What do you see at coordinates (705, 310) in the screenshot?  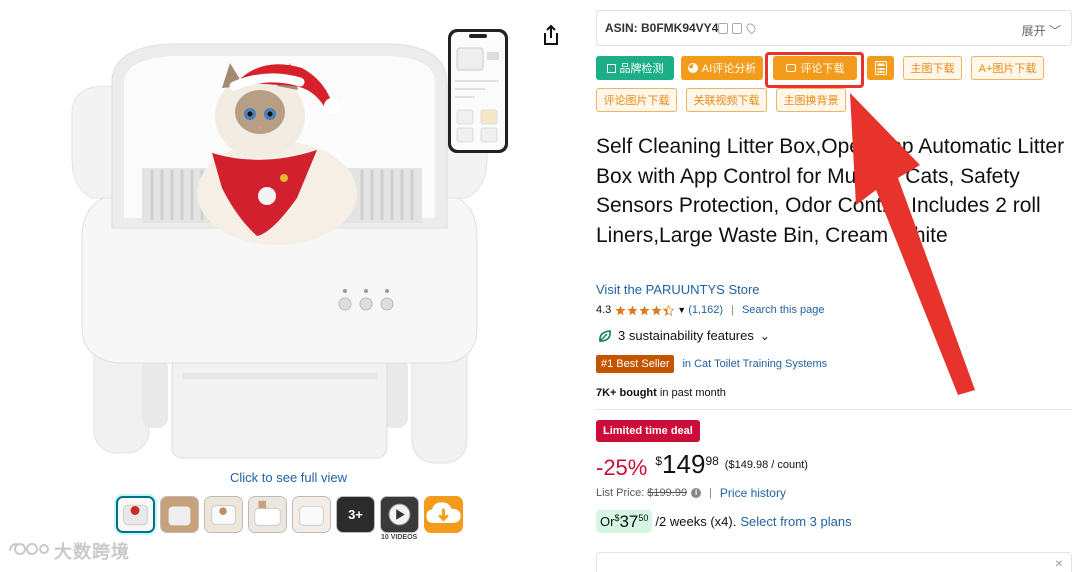 I see `rating-count-link: (1,162)` at bounding box center [705, 310].